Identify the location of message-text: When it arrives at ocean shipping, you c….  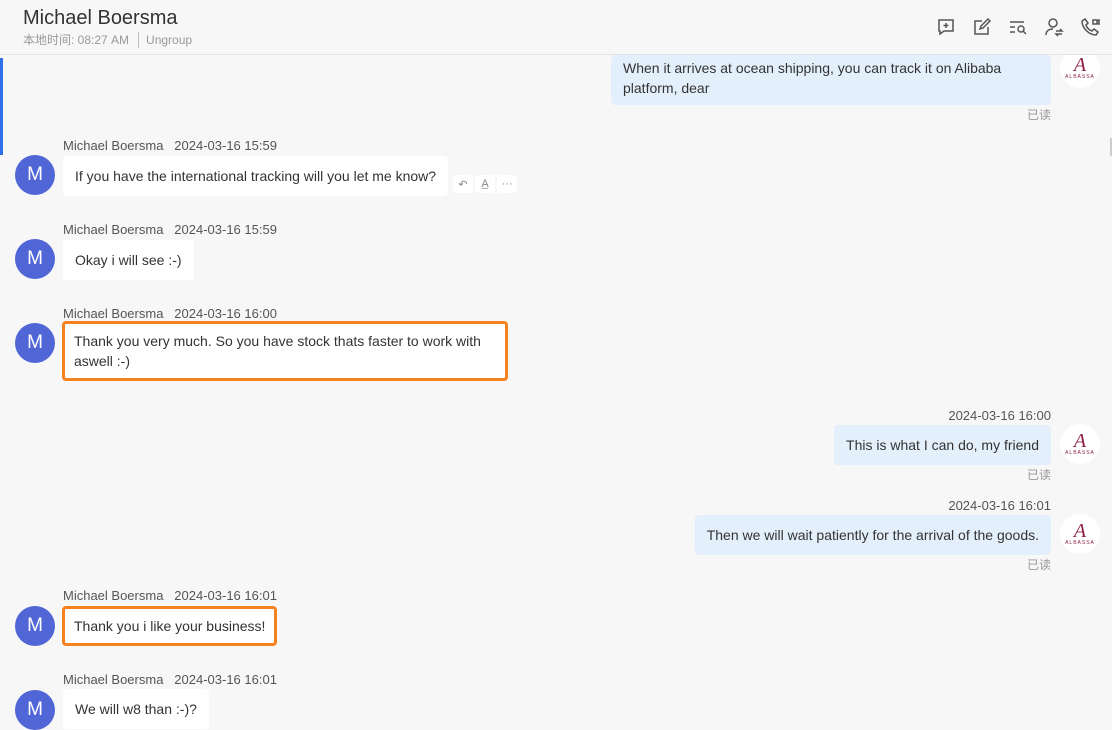
(812, 78).